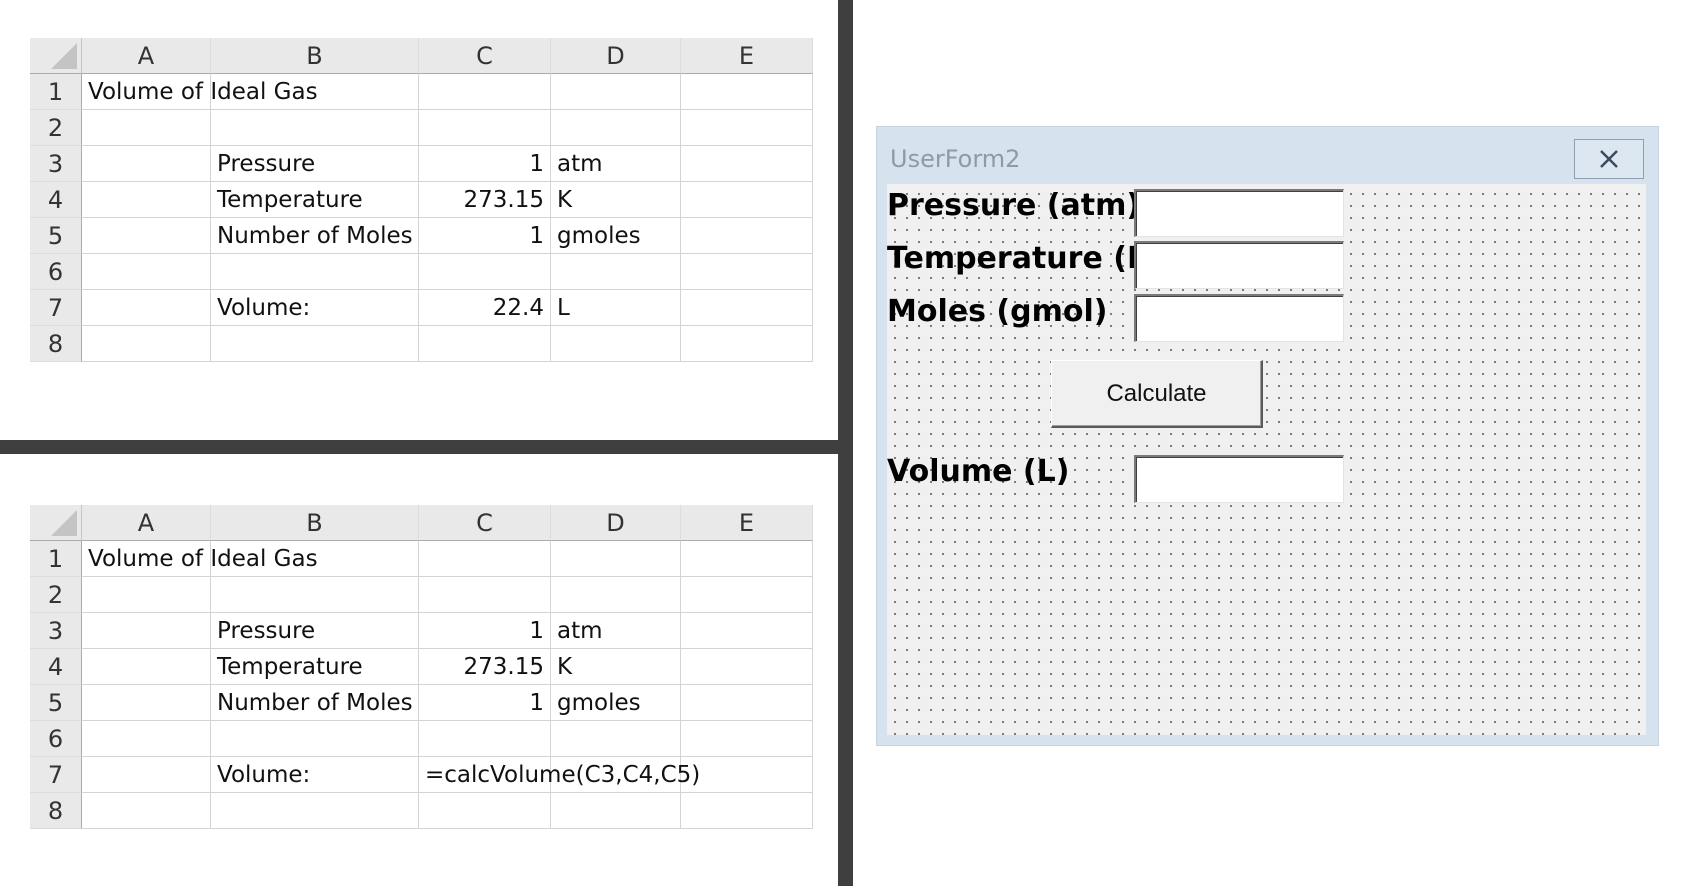 This screenshot has width=1690, height=886. What do you see at coordinates (315, 128) in the screenshot?
I see `cell-b2` at bounding box center [315, 128].